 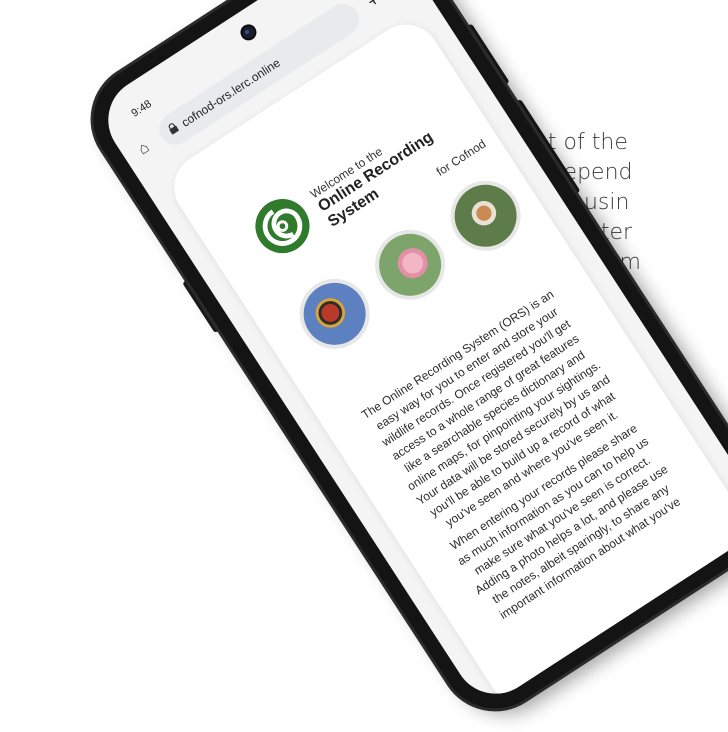 What do you see at coordinates (410, 264) in the screenshot?
I see `flower-photo` at bounding box center [410, 264].